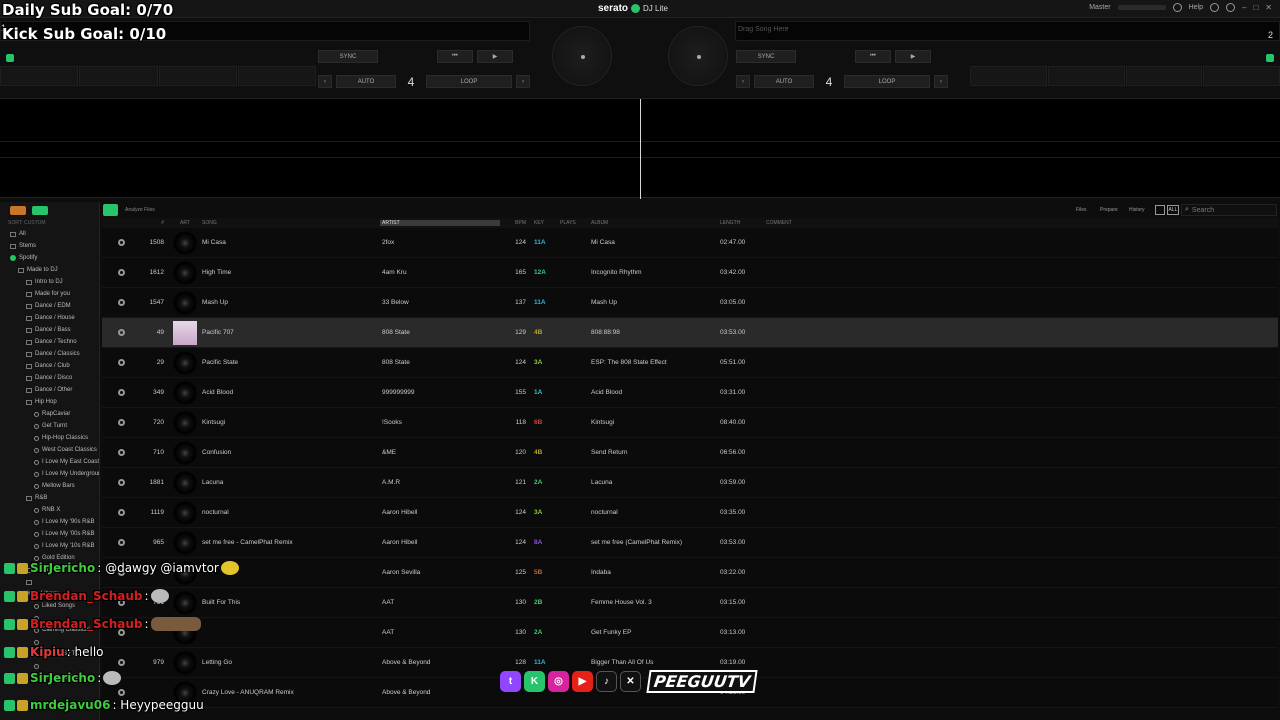 This screenshot has height=720, width=1280. I want to click on maximize-icon: □, so click(1255, 7).